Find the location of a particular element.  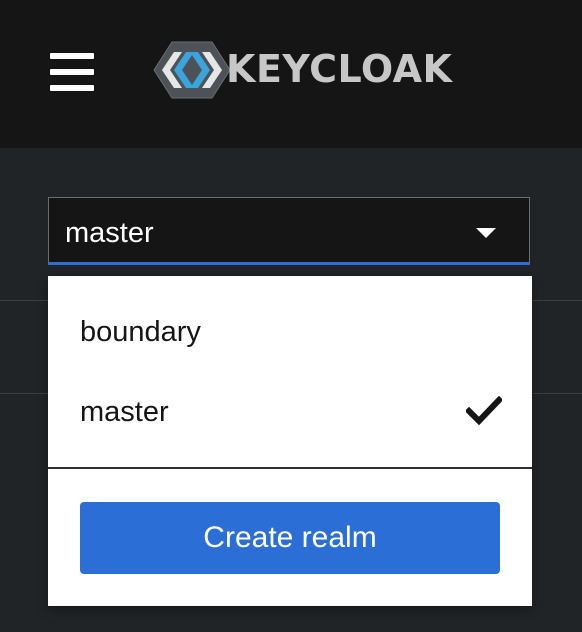

realm-option-boundary: boundary is located at coordinates (290, 332).